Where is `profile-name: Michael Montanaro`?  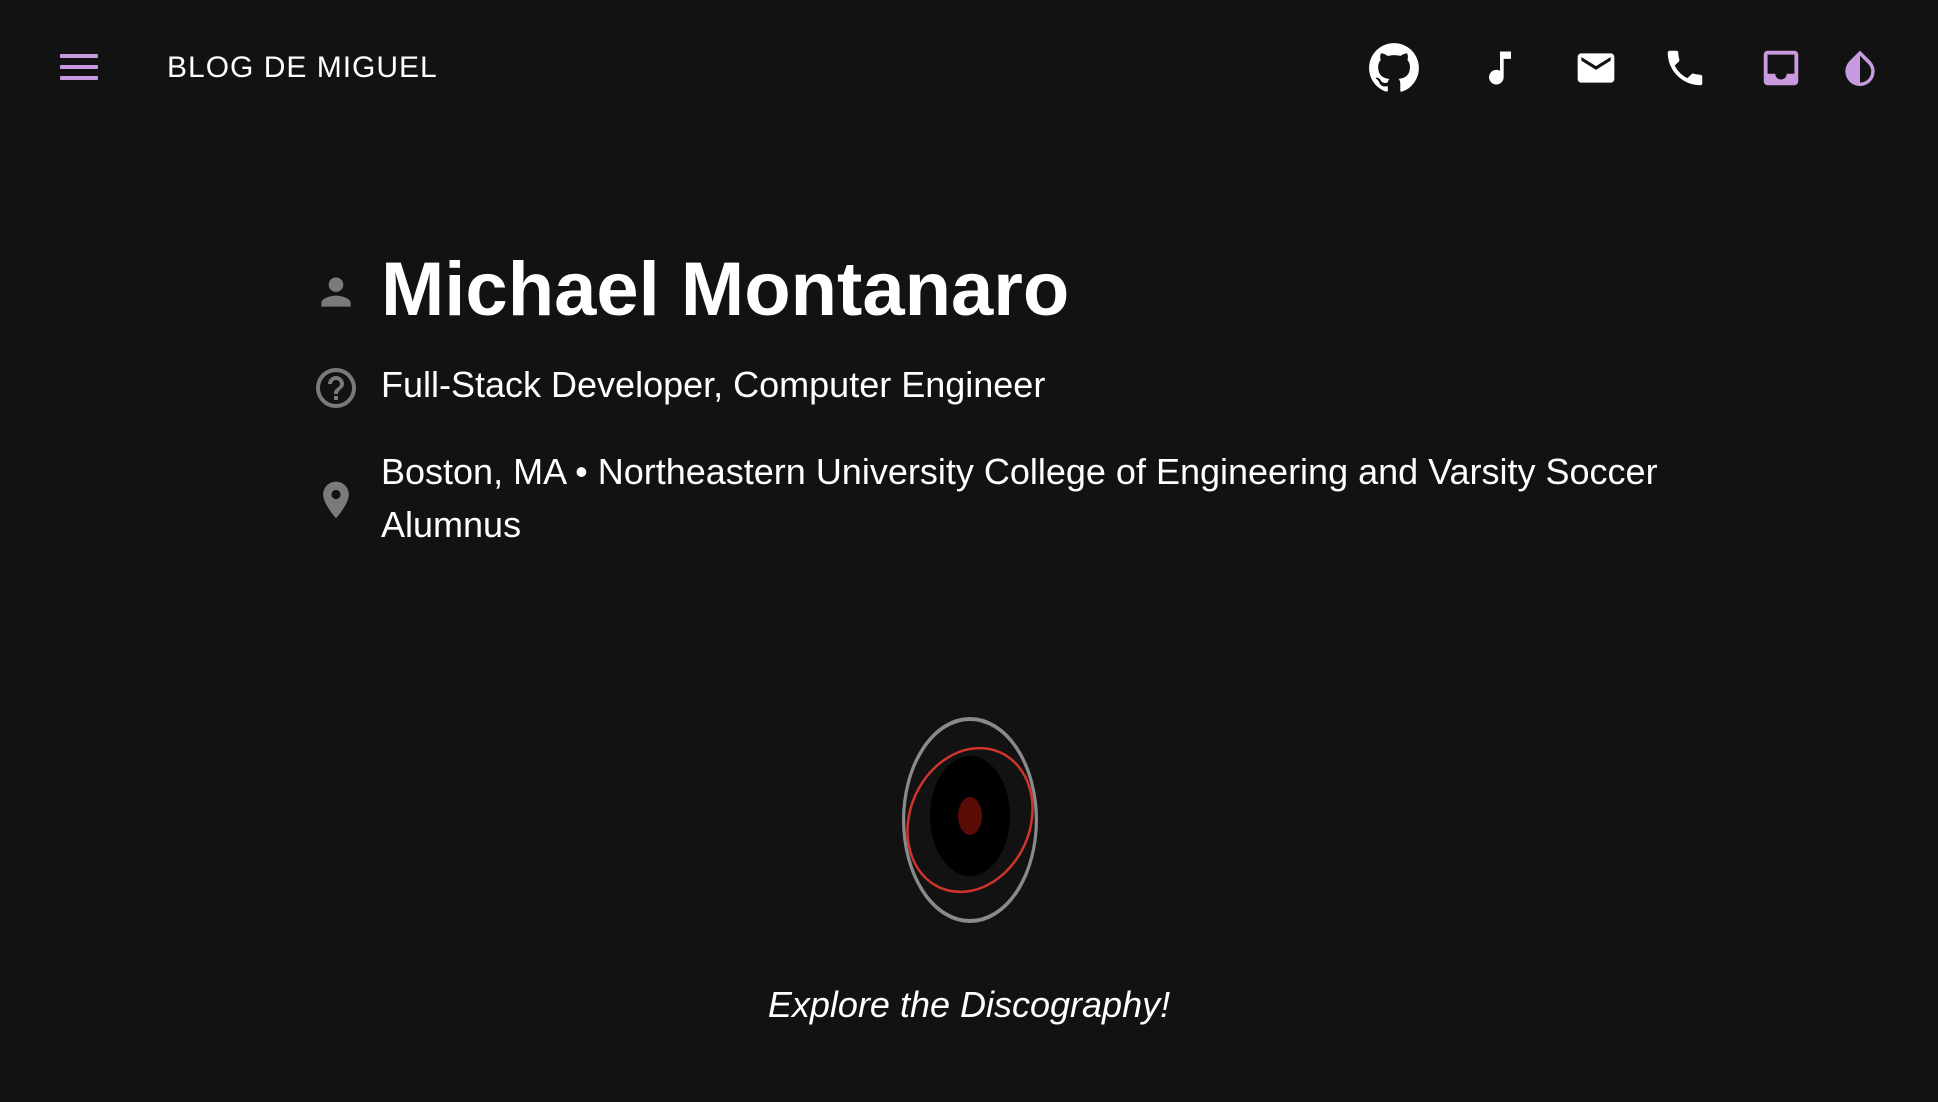
profile-name: Michael Montanaro is located at coordinates (725, 289).